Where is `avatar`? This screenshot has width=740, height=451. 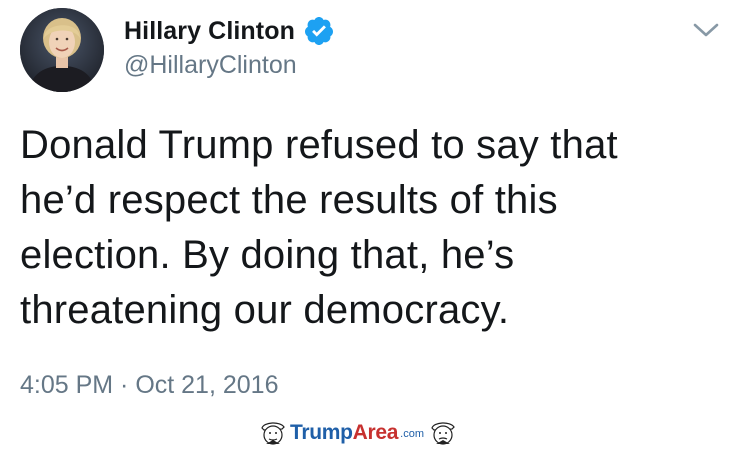
avatar is located at coordinates (62, 50).